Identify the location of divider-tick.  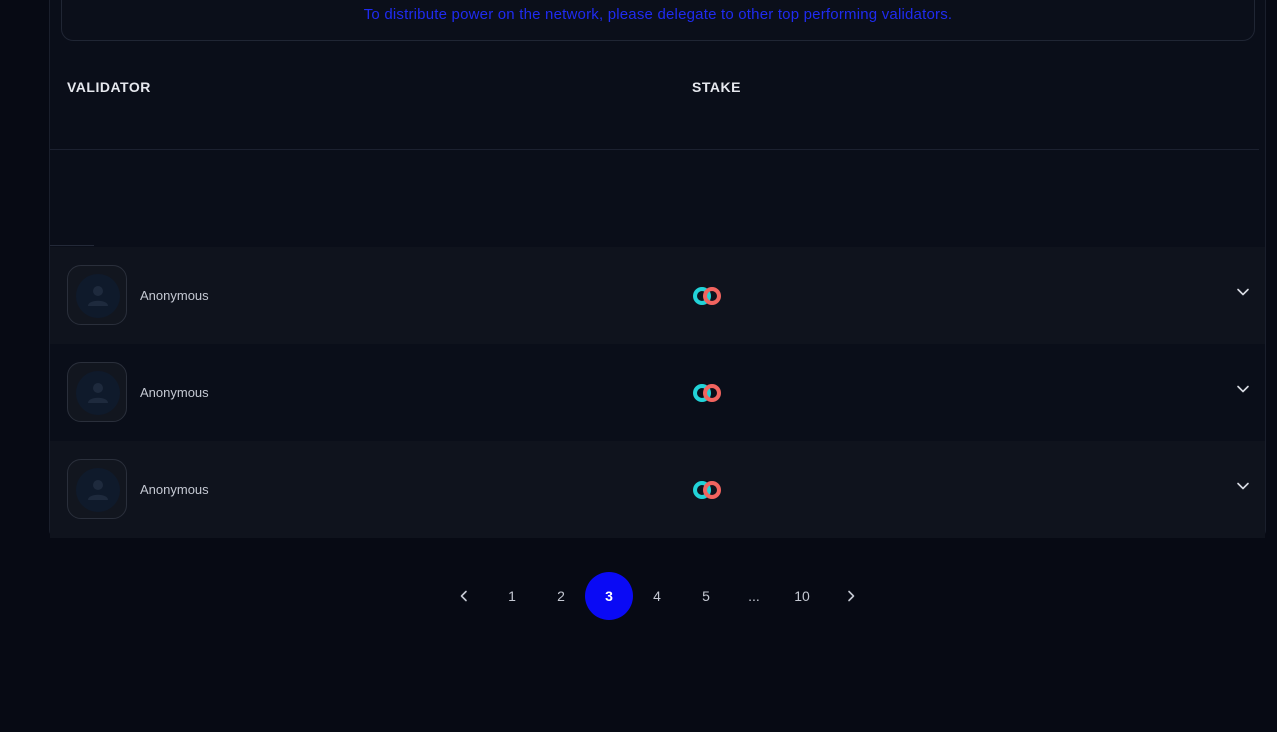
(72, 245).